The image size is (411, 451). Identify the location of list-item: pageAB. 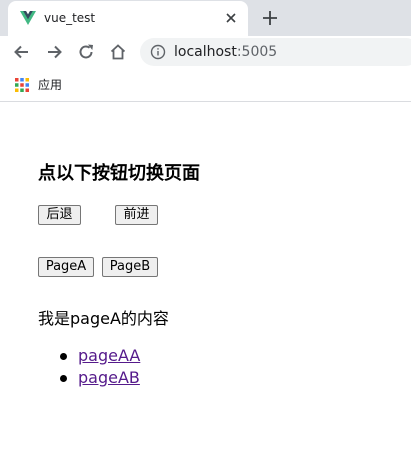
(100, 378).